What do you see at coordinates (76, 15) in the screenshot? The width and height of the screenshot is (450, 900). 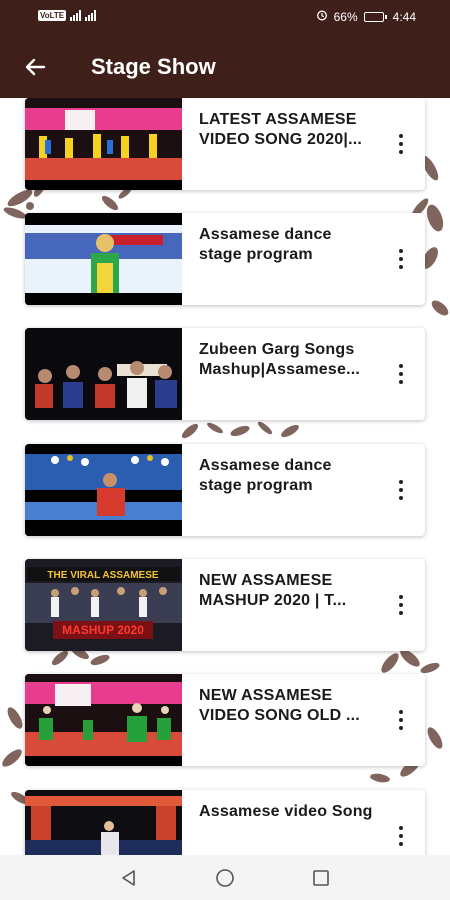 I see `signal-icon` at bounding box center [76, 15].